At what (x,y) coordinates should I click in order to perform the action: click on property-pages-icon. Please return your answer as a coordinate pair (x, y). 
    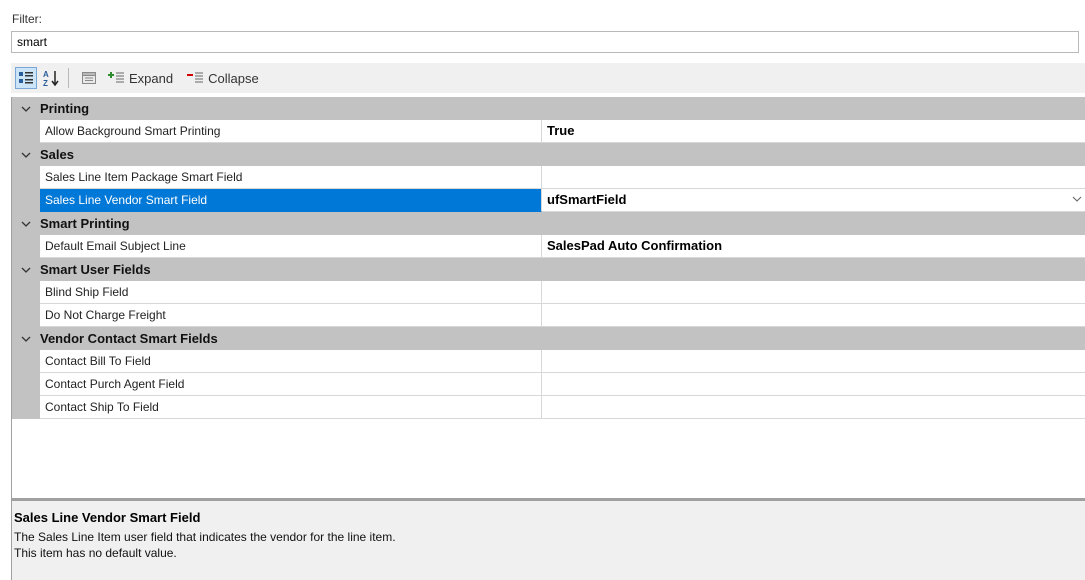
    Looking at the image, I should click on (89, 78).